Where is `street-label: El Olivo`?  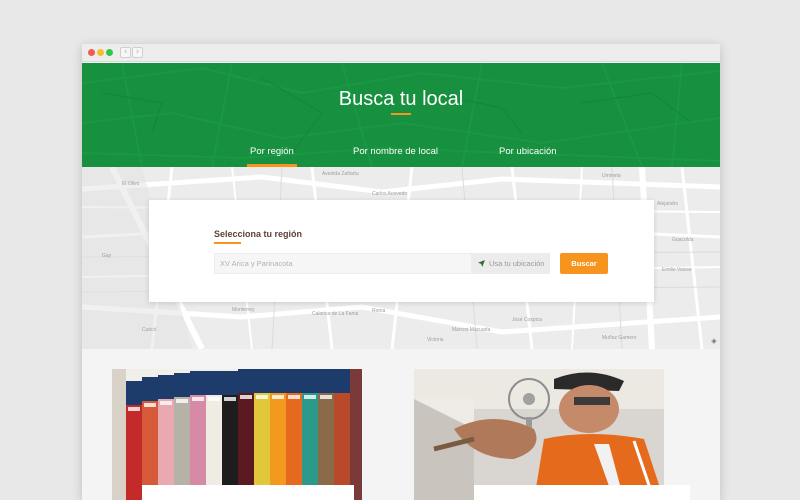
street-label: El Olivo is located at coordinates (131, 184).